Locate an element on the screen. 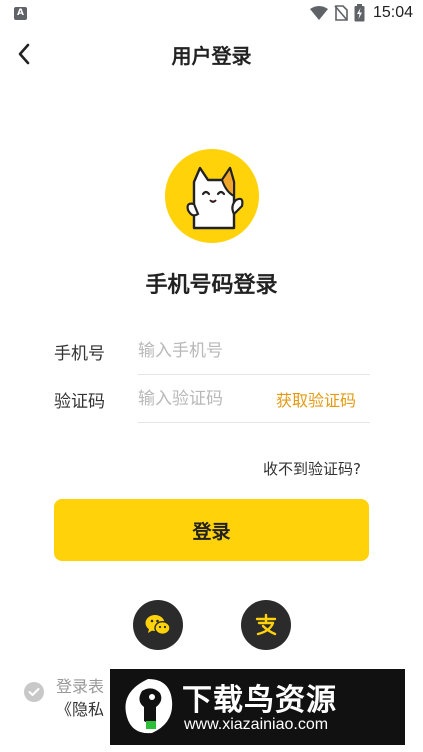  phone-input is located at coordinates (254, 351).